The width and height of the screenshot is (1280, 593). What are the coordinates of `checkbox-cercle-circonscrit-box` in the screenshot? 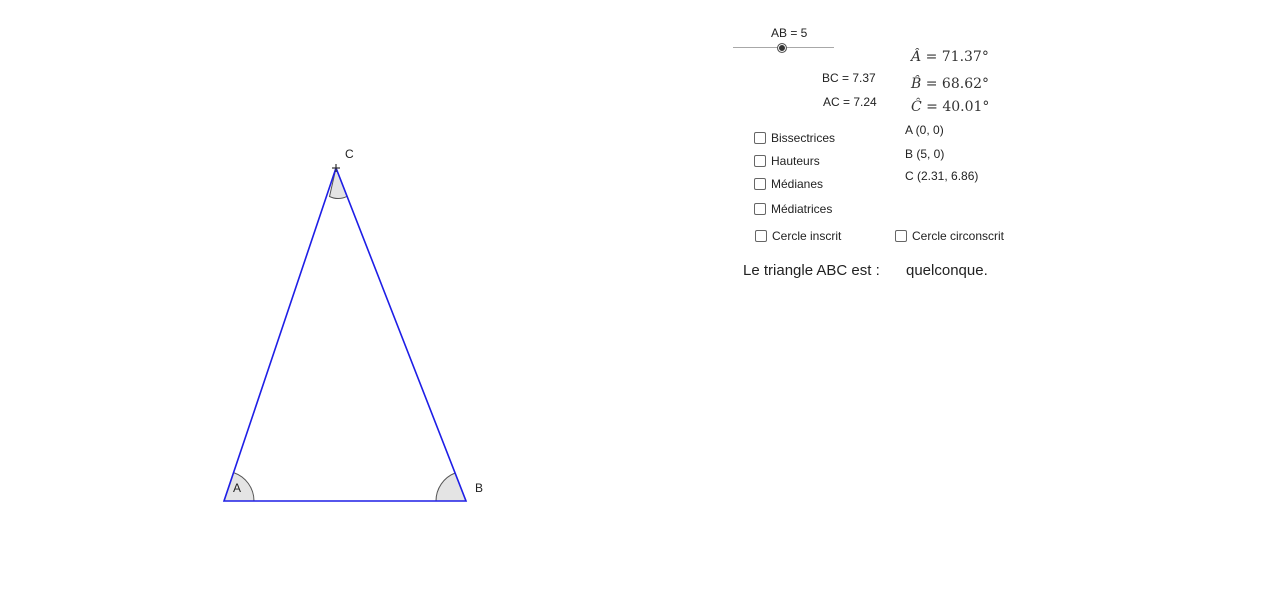 It's located at (901, 236).